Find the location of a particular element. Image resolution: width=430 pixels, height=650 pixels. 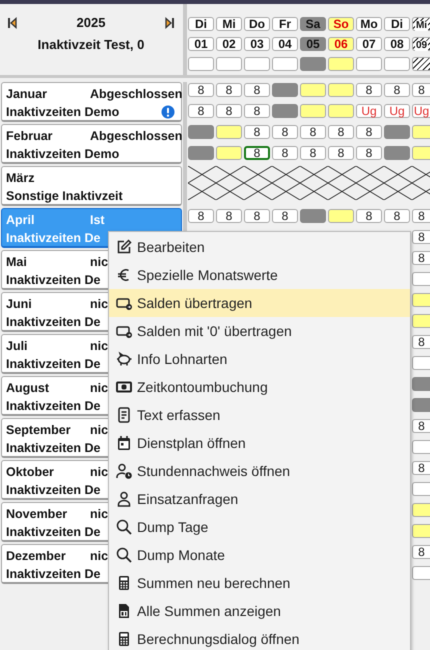

weekday-cell: Mo is located at coordinates (369, 24).